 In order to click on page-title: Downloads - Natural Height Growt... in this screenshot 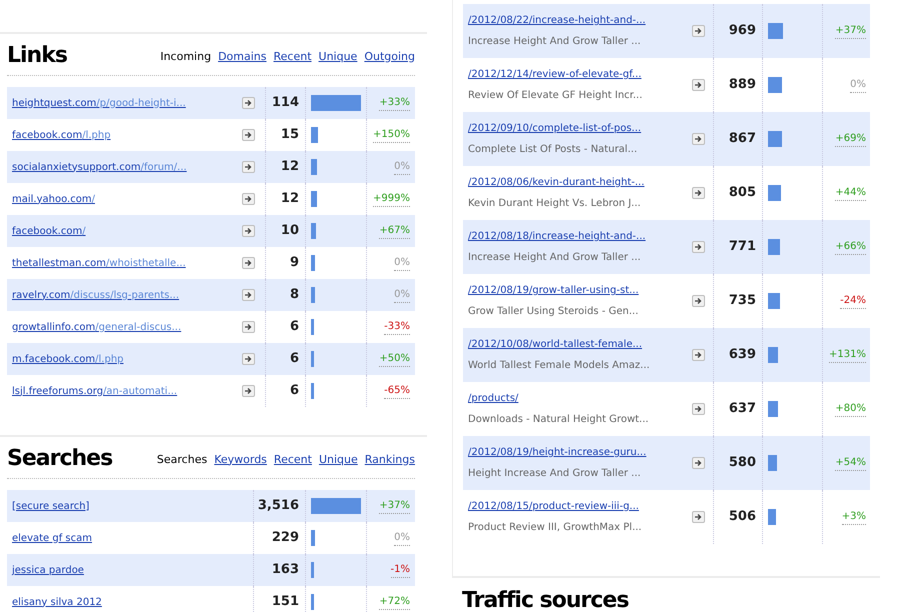, I will do `click(558, 420)`.